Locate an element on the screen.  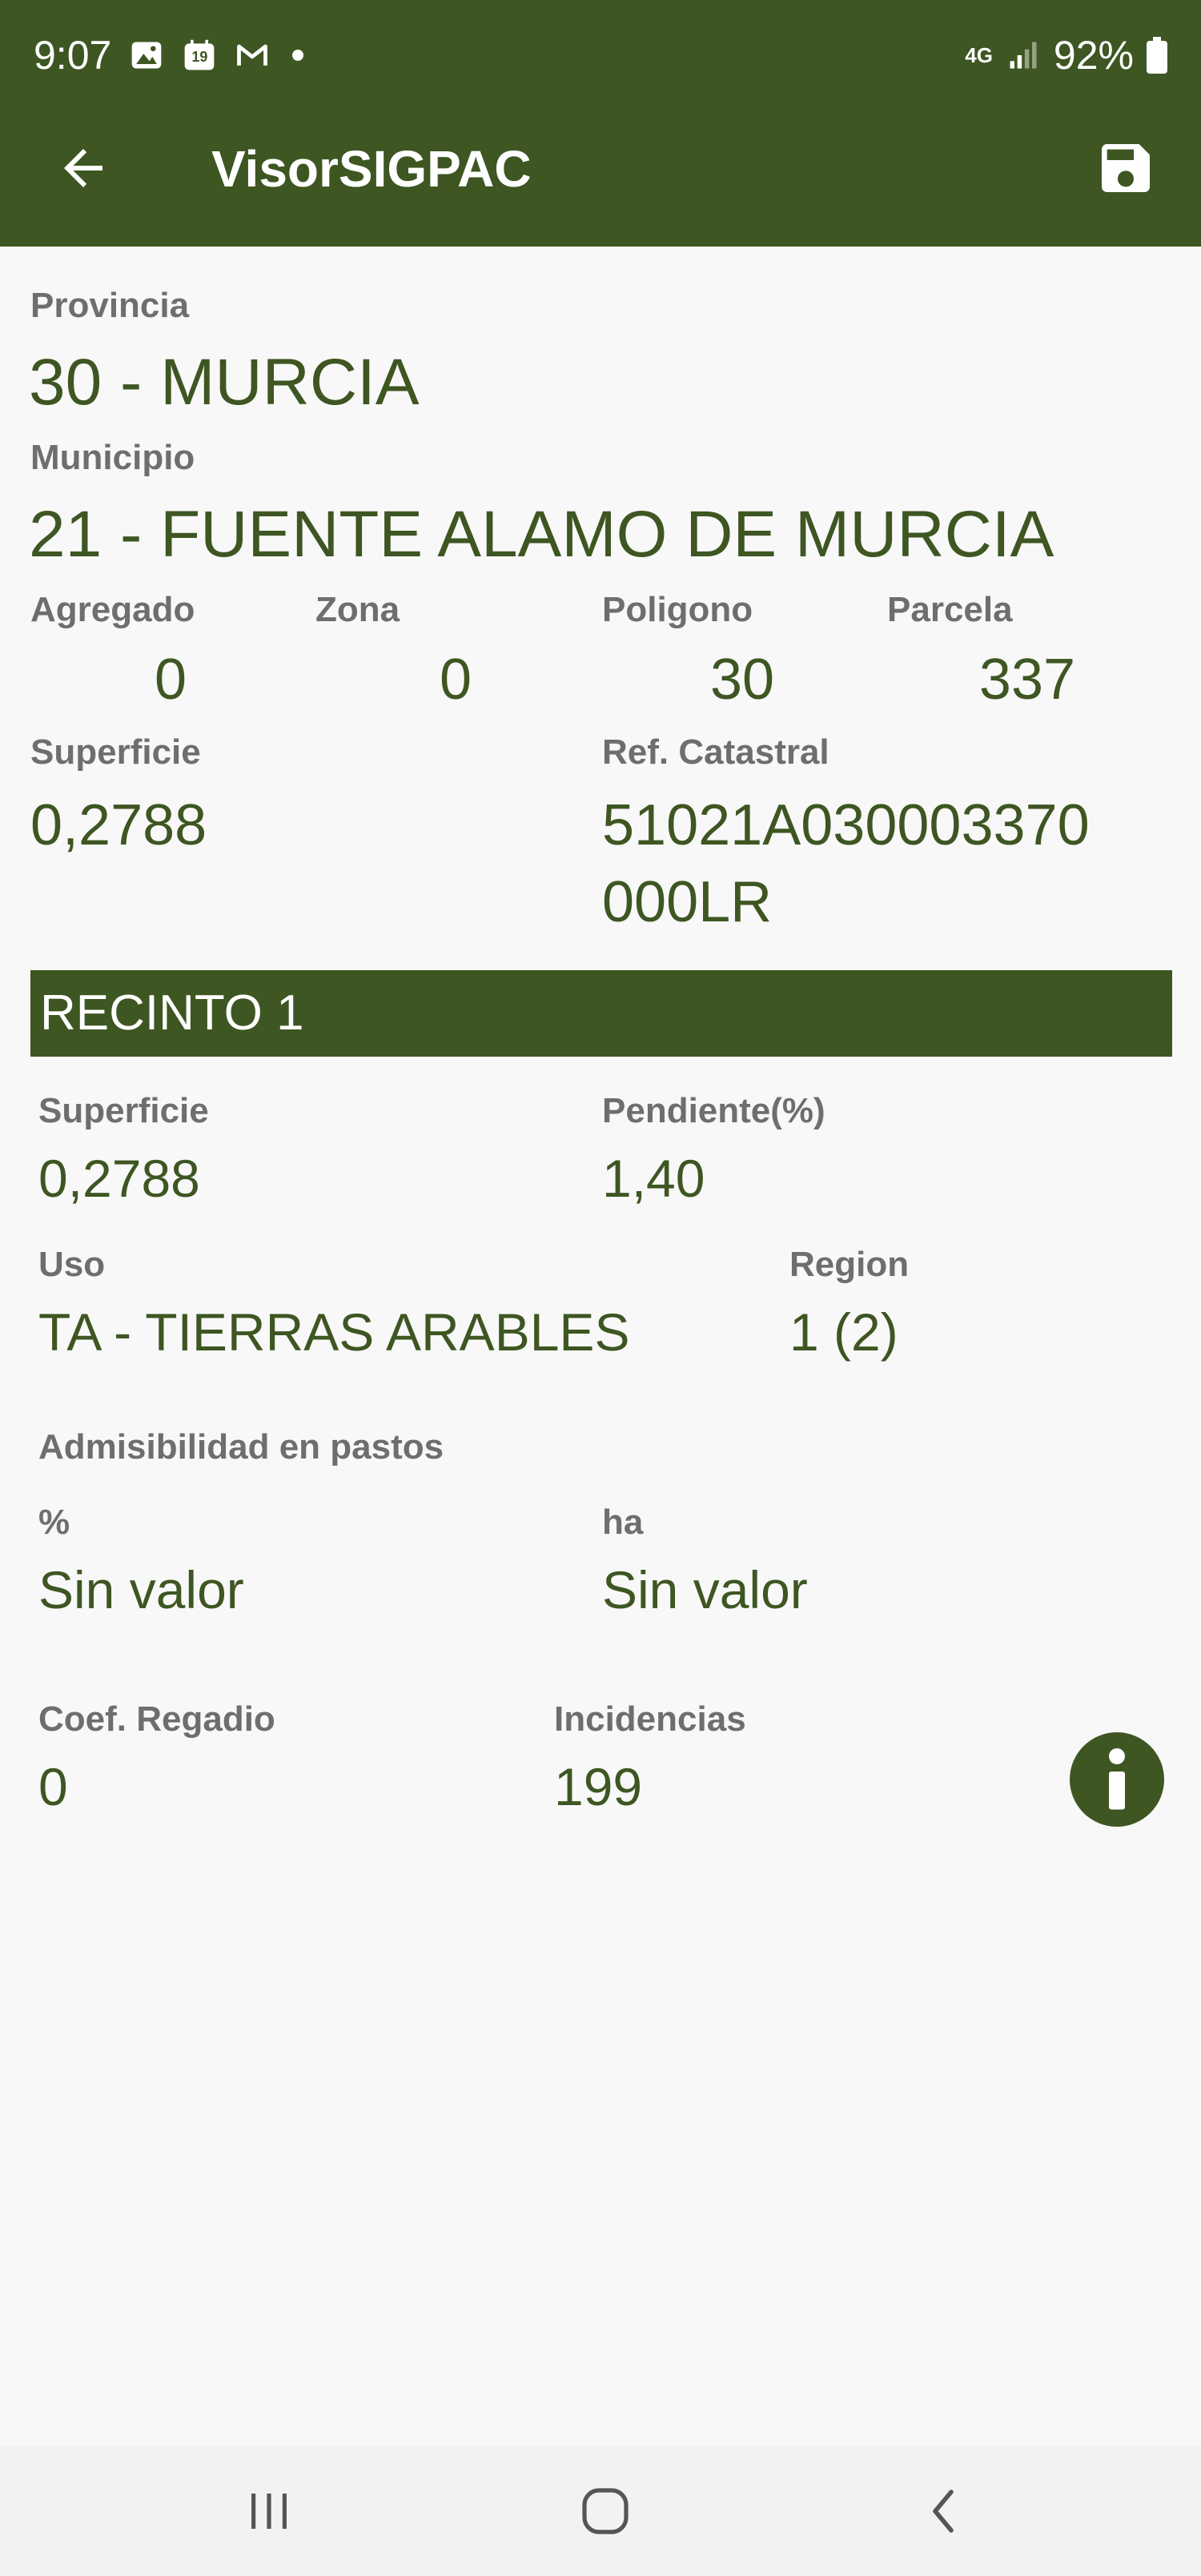
pendiente-value: 1,40 is located at coordinates (653, 1179).